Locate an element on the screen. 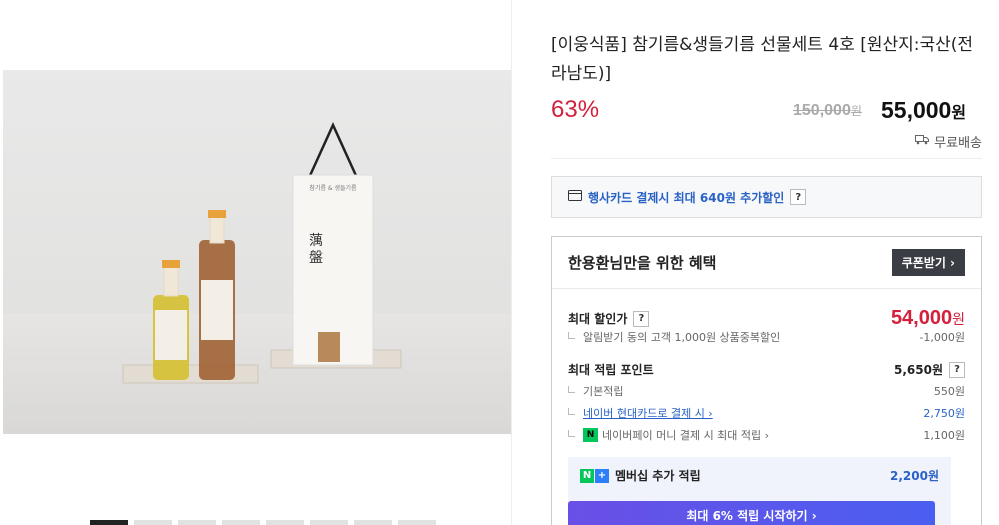 This screenshot has height=525, width=999. product-illustration: 참기름 & 생들기름 蕅 盤 is located at coordinates (262, 252).